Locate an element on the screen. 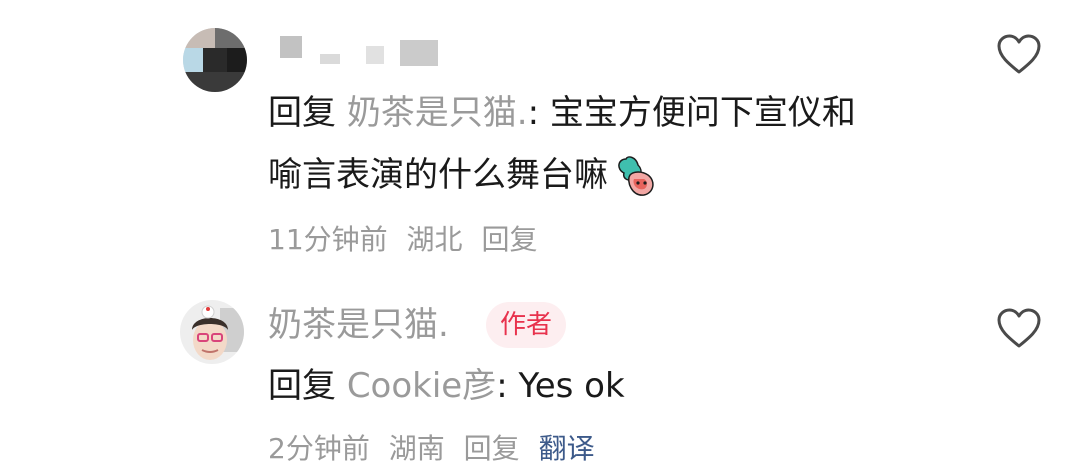  comment-meta: 2分钟前 湖南 回复 翻译 is located at coordinates (436, 449).